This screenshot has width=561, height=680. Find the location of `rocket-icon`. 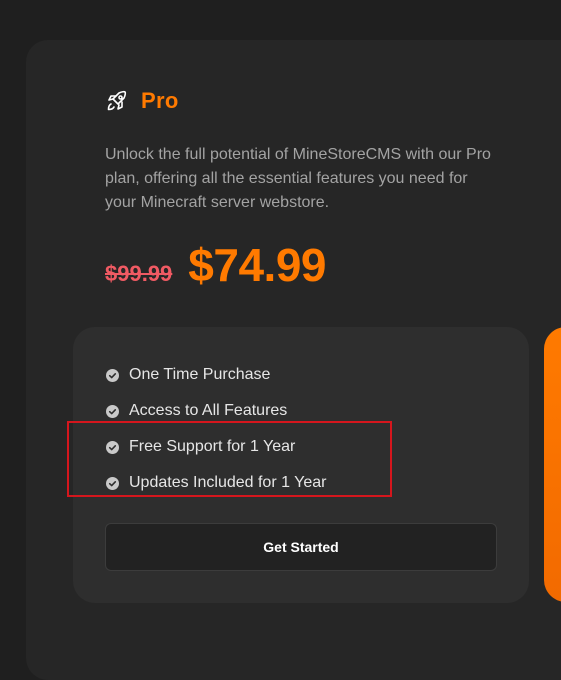

rocket-icon is located at coordinates (117, 101).